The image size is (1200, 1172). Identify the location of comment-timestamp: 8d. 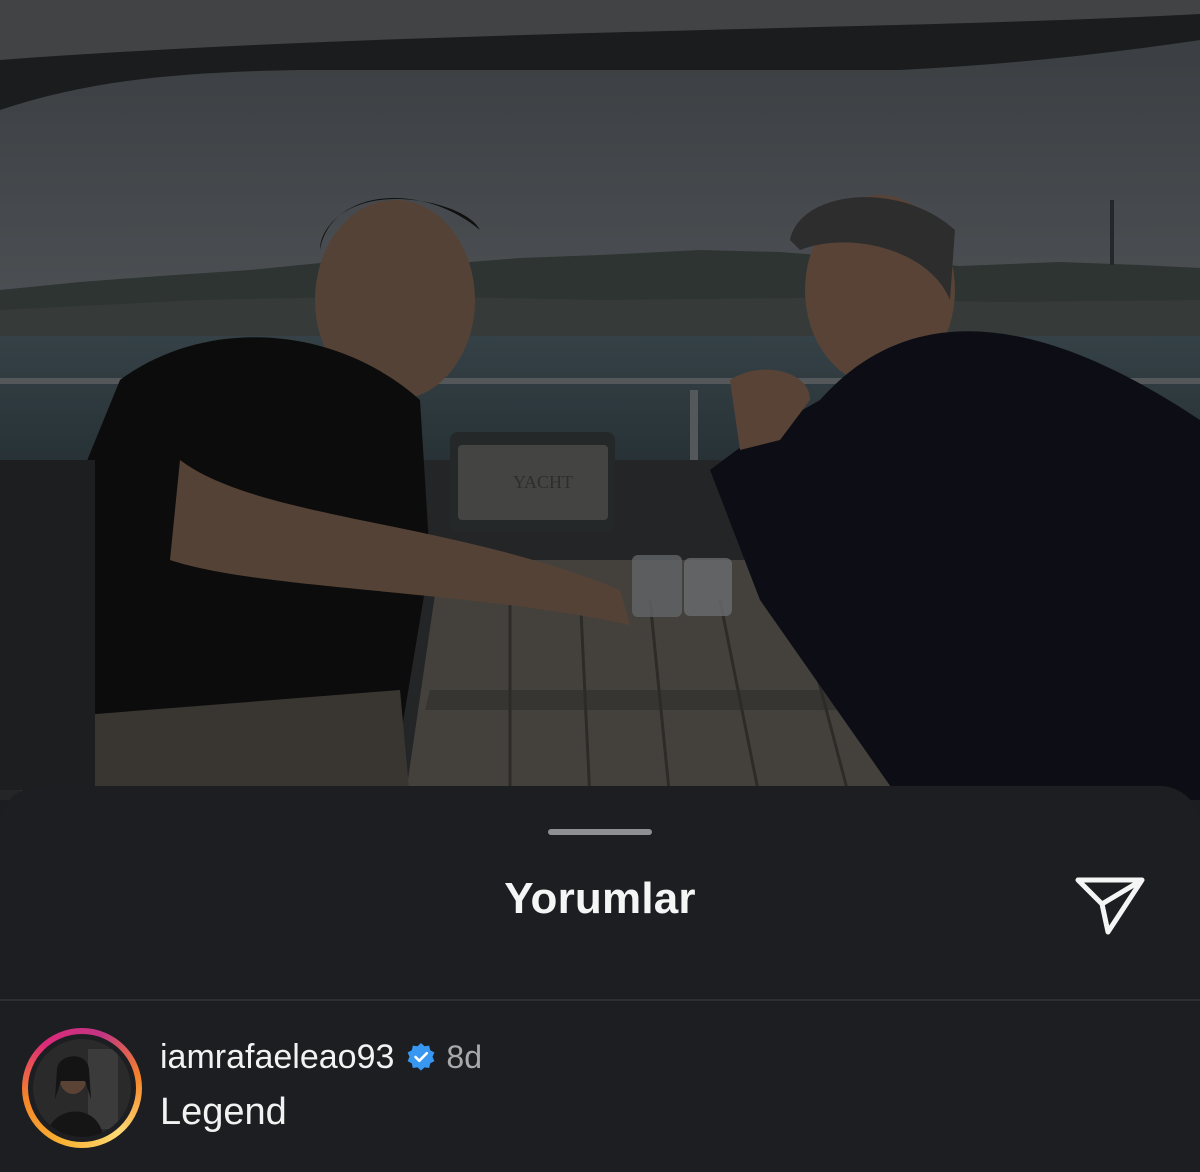
(464, 1056).